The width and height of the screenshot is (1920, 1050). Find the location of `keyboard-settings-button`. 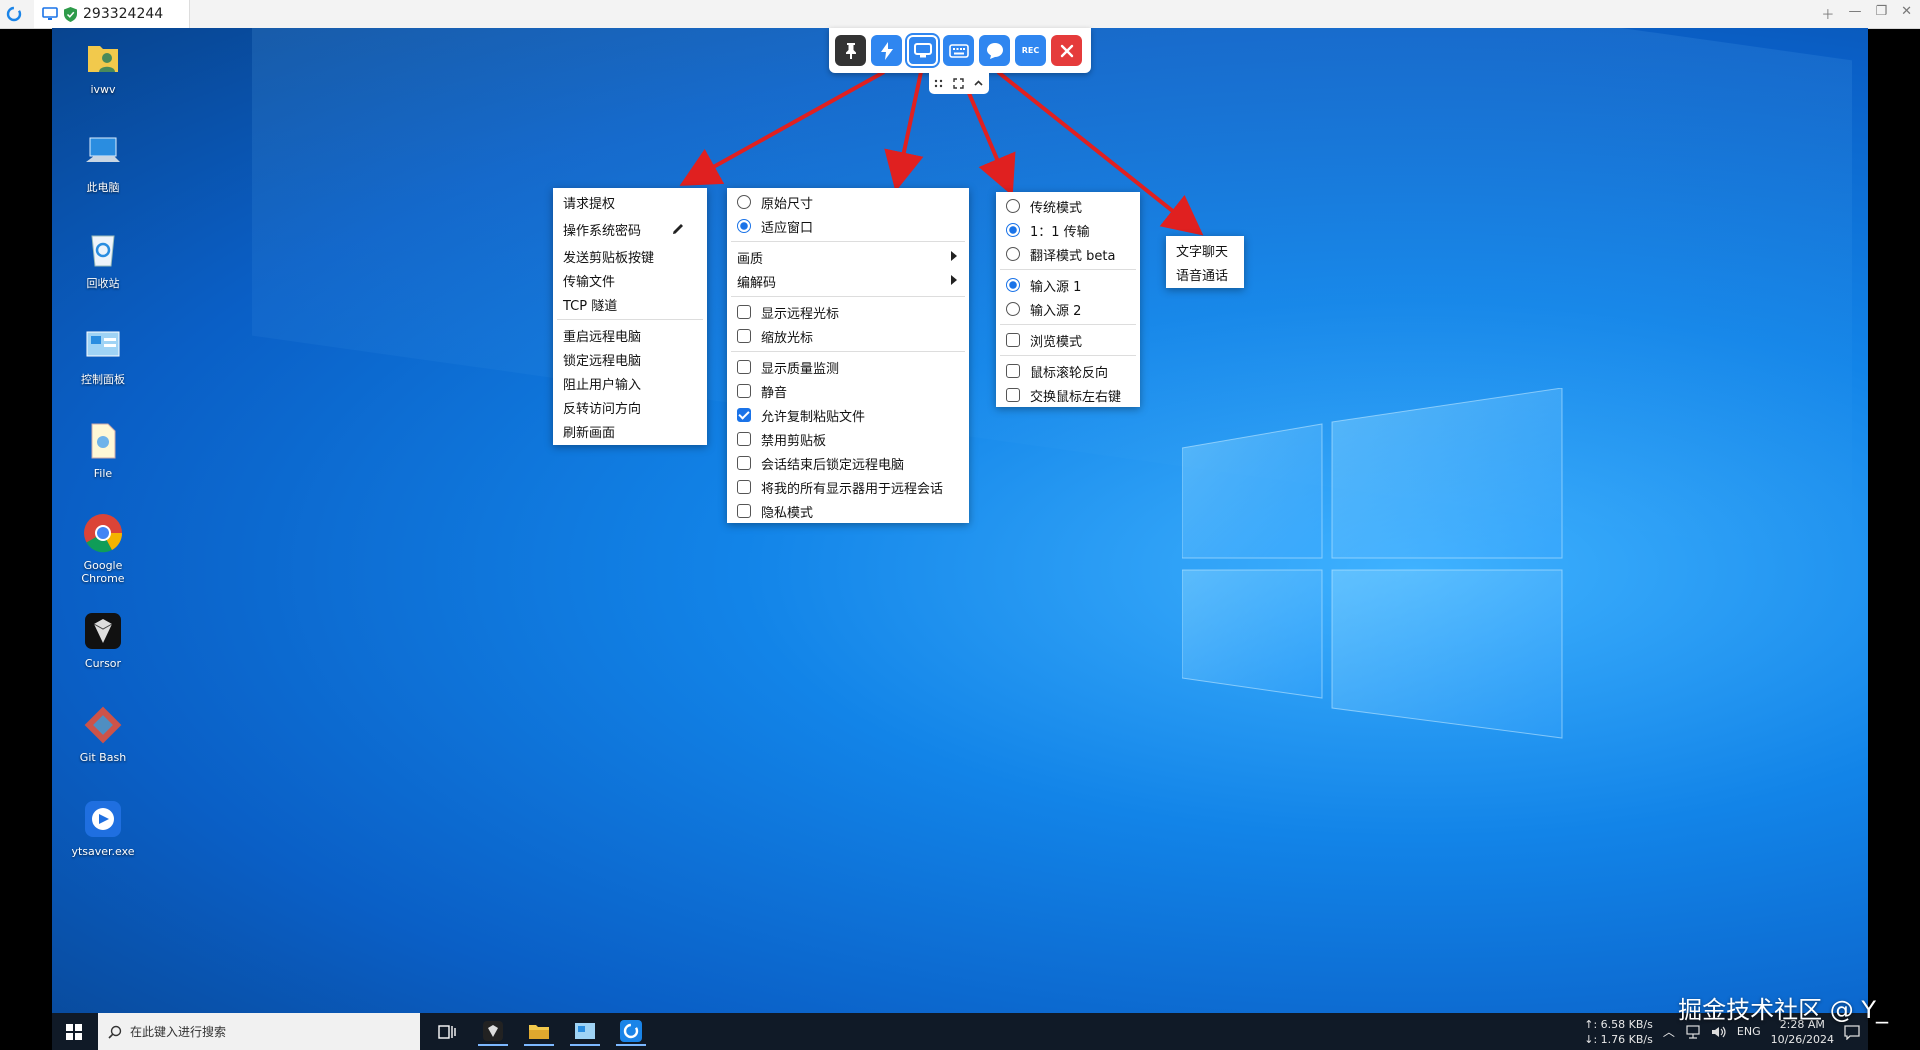

keyboard-settings-button is located at coordinates (958, 50).